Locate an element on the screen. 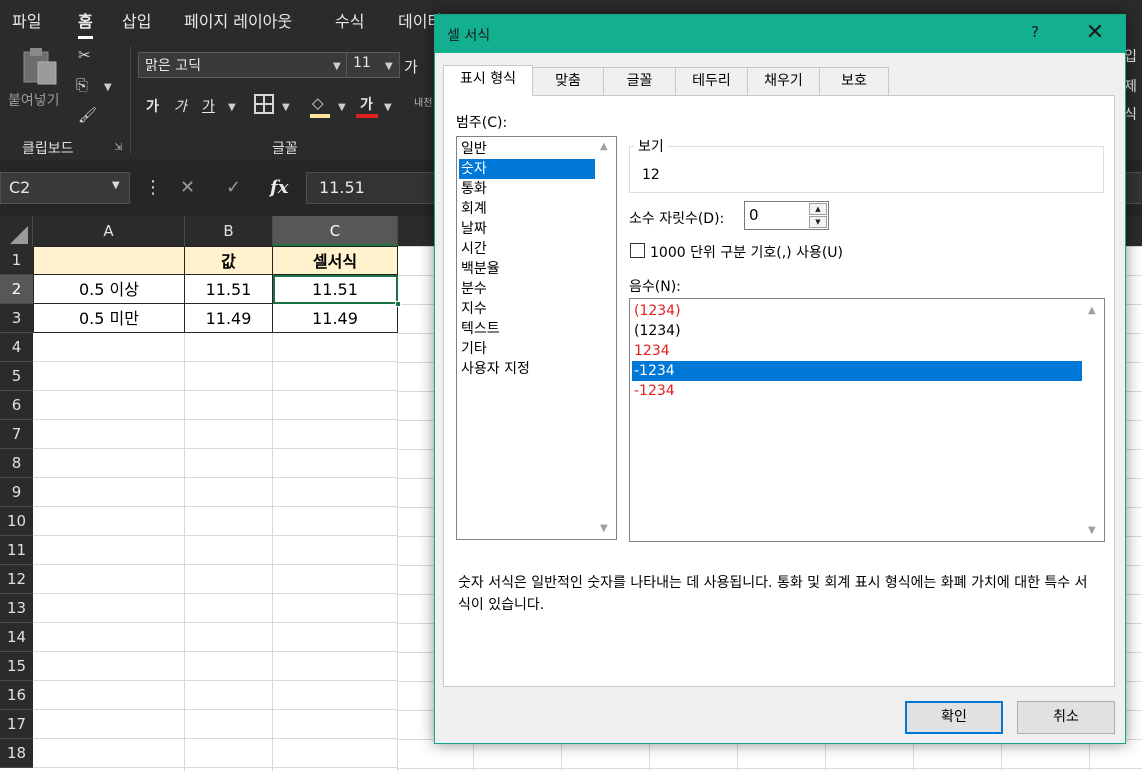 The image size is (1142, 771). row-header: 3 is located at coordinates (16, 318).